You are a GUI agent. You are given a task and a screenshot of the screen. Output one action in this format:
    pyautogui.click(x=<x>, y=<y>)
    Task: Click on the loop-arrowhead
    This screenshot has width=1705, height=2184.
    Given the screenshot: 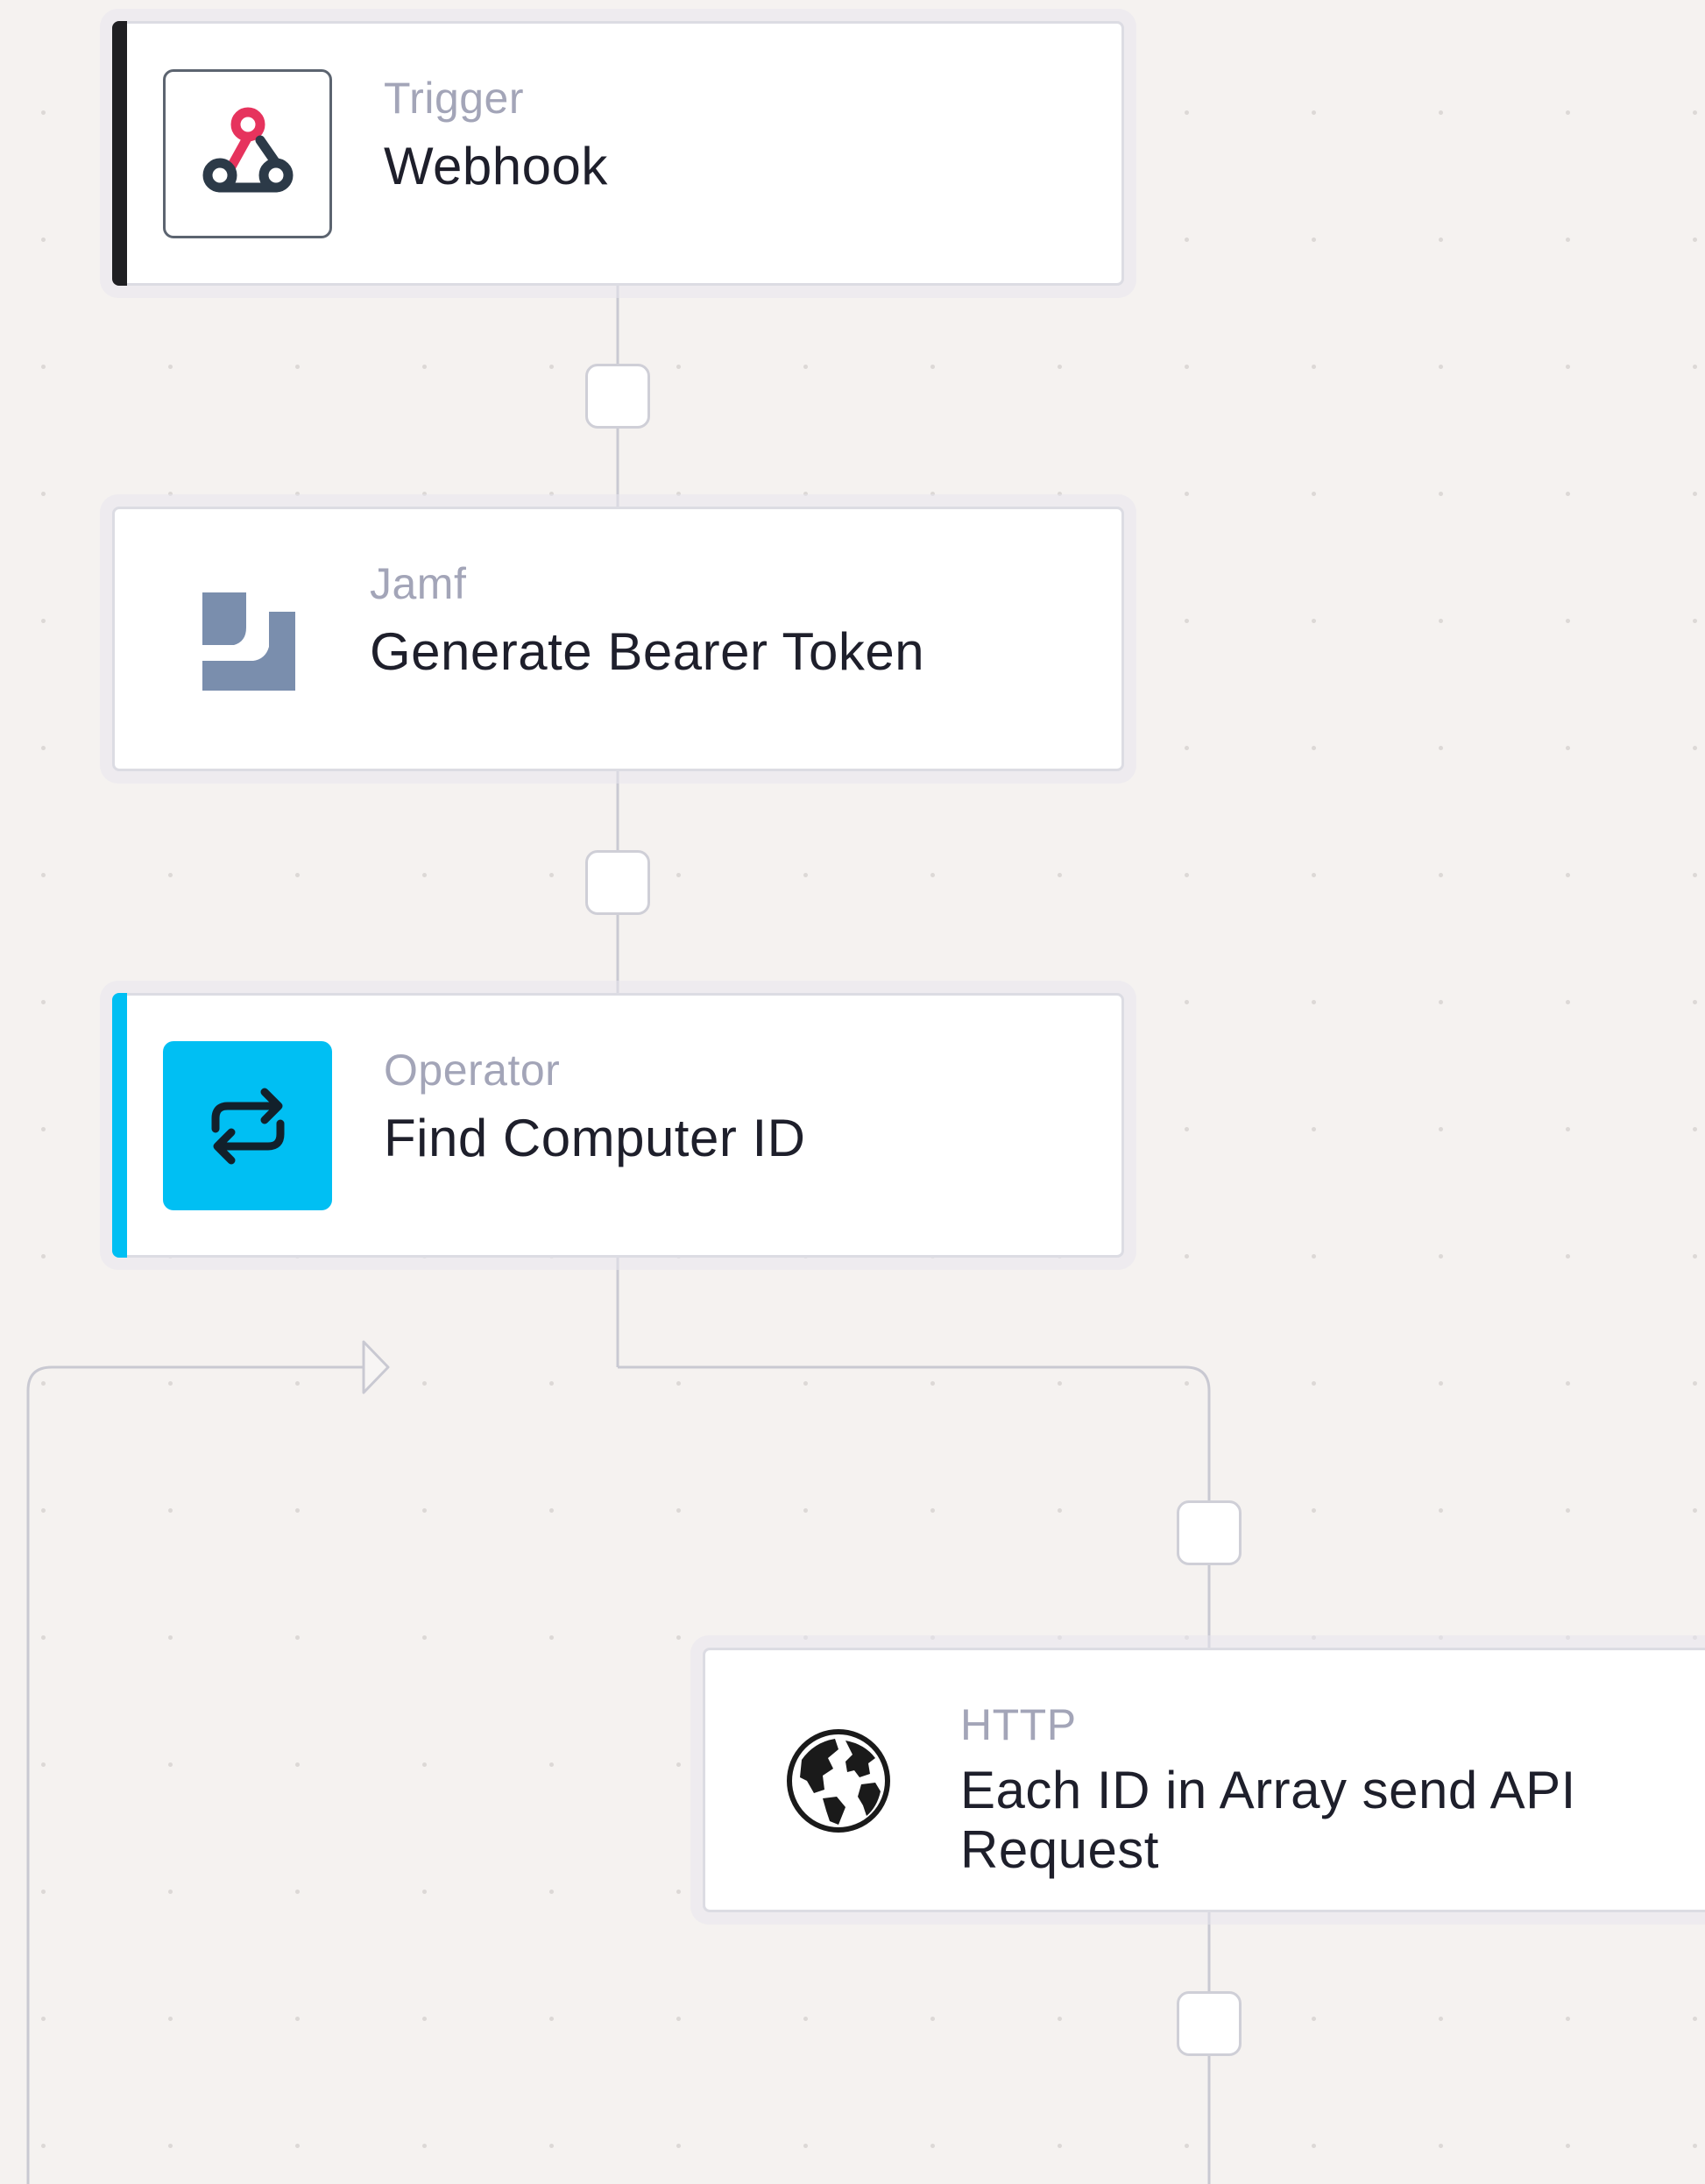 What is the action you would take?
    pyautogui.click(x=376, y=1367)
    